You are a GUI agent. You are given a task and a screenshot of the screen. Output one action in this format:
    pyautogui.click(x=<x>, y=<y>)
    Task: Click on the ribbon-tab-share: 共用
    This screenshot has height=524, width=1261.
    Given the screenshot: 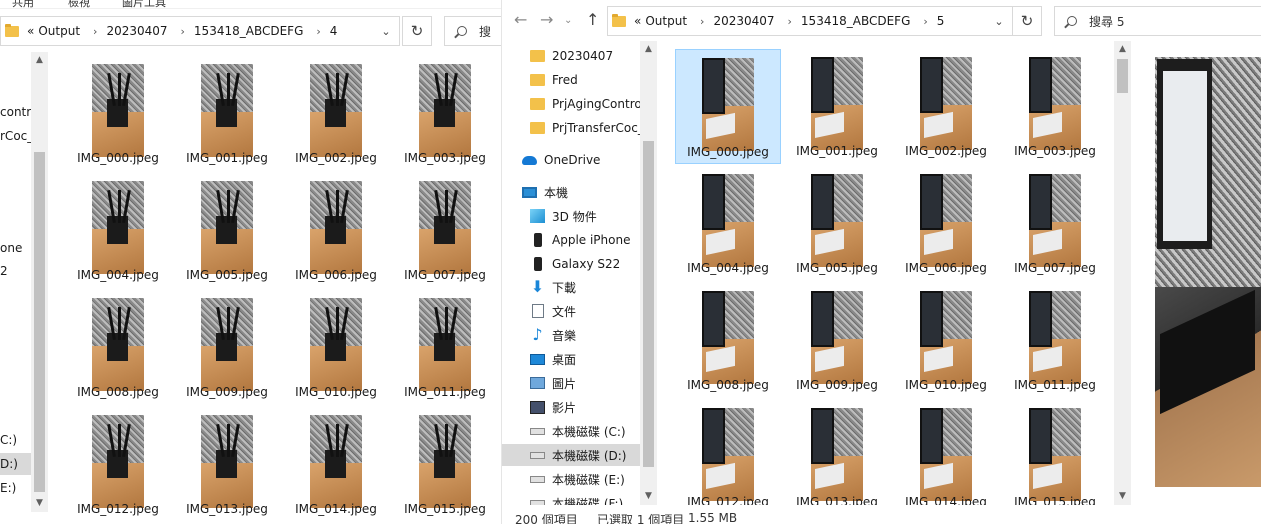 What is the action you would take?
    pyautogui.click(x=23, y=4)
    